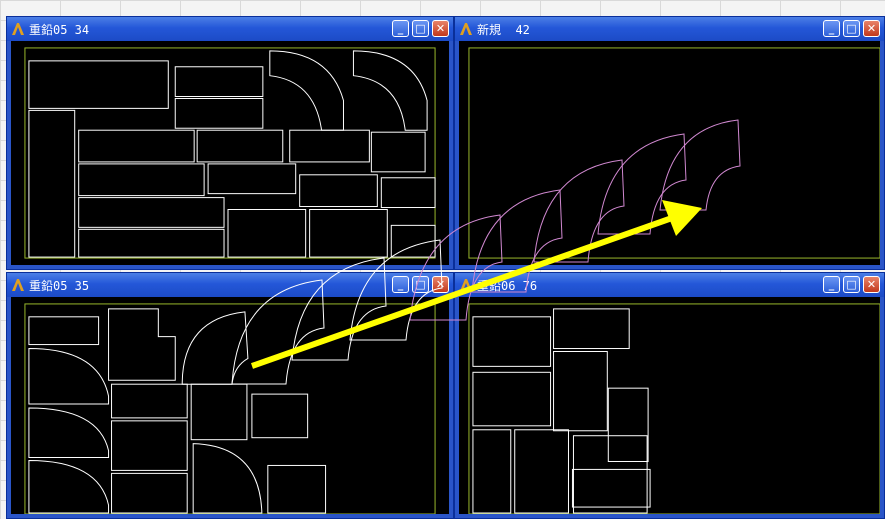 The image size is (885, 519). I want to click on window-title: 重鉛05 34, so click(59, 30).